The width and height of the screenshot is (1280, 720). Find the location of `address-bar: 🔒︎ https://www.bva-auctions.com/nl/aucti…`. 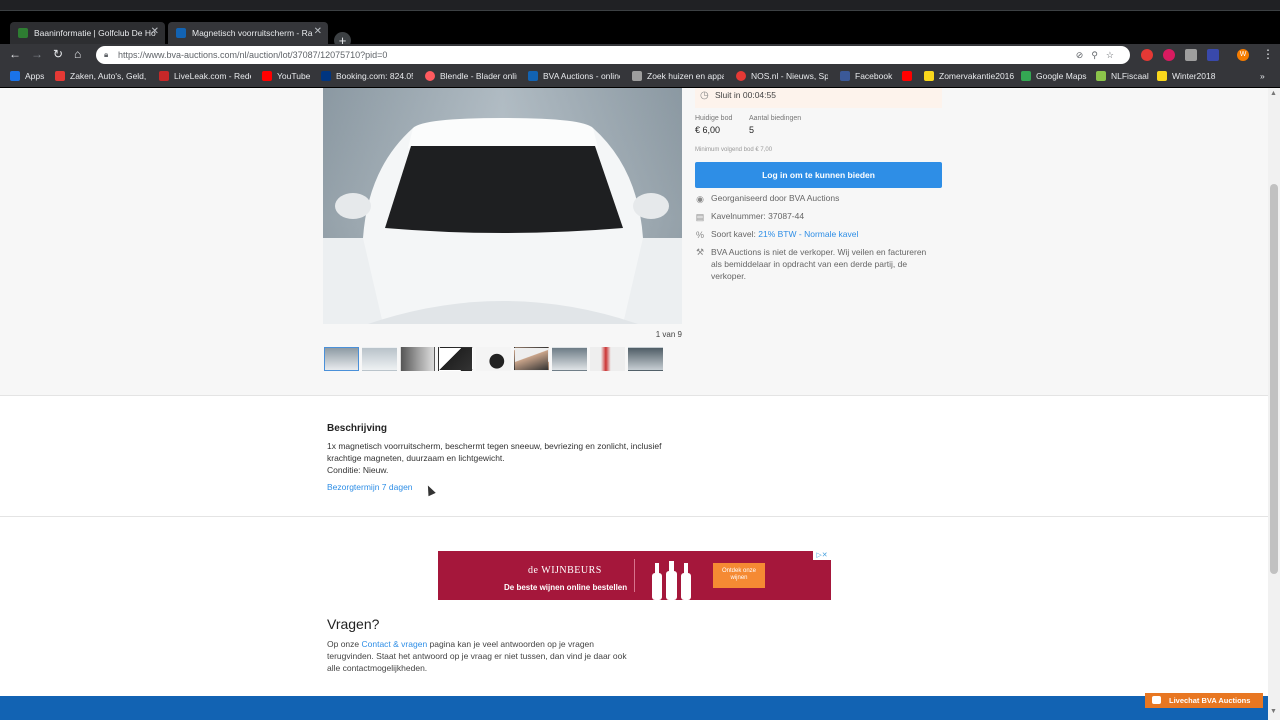

address-bar: 🔒︎ https://www.bva-auctions.com/nl/aucti… is located at coordinates (613, 55).